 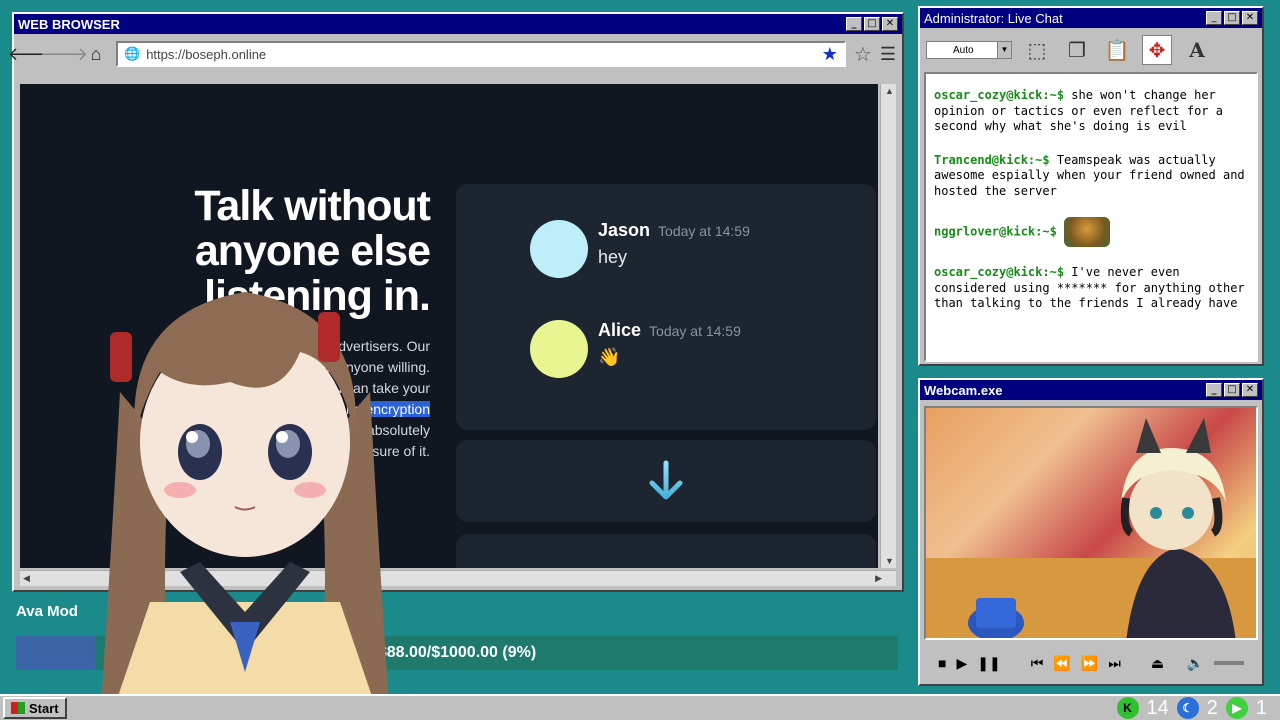 What do you see at coordinates (1157, 50) in the screenshot?
I see `move-icon: ✥` at bounding box center [1157, 50].